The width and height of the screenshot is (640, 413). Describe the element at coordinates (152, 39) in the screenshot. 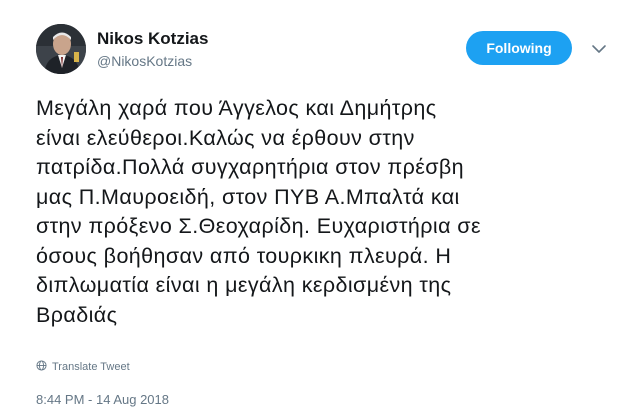

I see `author-name: Nikos Kotzias` at that location.